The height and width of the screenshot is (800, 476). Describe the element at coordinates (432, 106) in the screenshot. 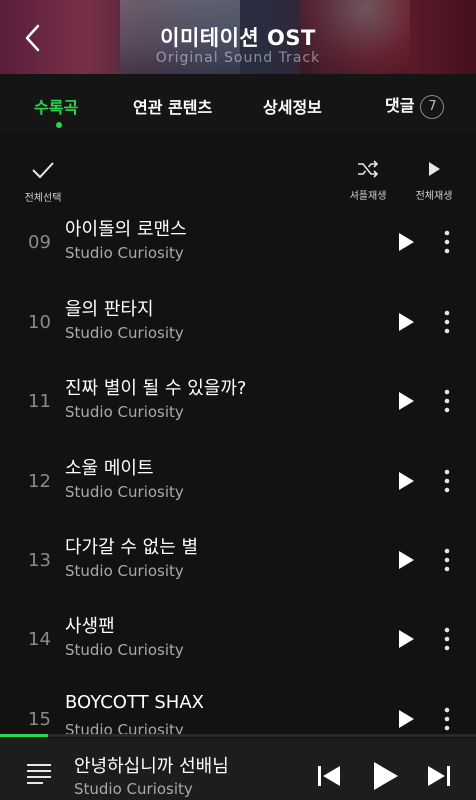

I see `comment-count-badge: 7` at that location.